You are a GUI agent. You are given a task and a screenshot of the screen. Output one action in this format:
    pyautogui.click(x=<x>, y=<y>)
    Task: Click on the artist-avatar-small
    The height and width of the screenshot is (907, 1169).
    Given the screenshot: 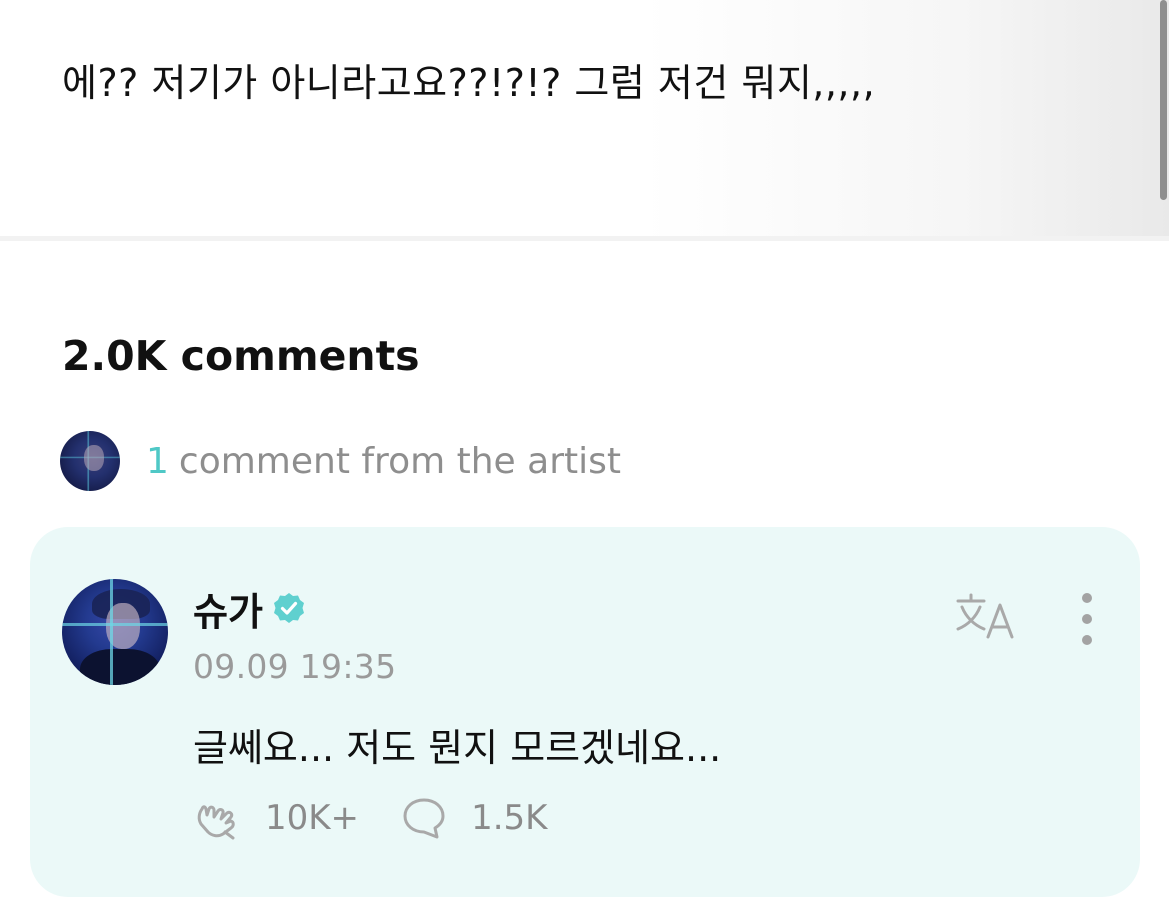 What is the action you would take?
    pyautogui.click(x=90, y=461)
    